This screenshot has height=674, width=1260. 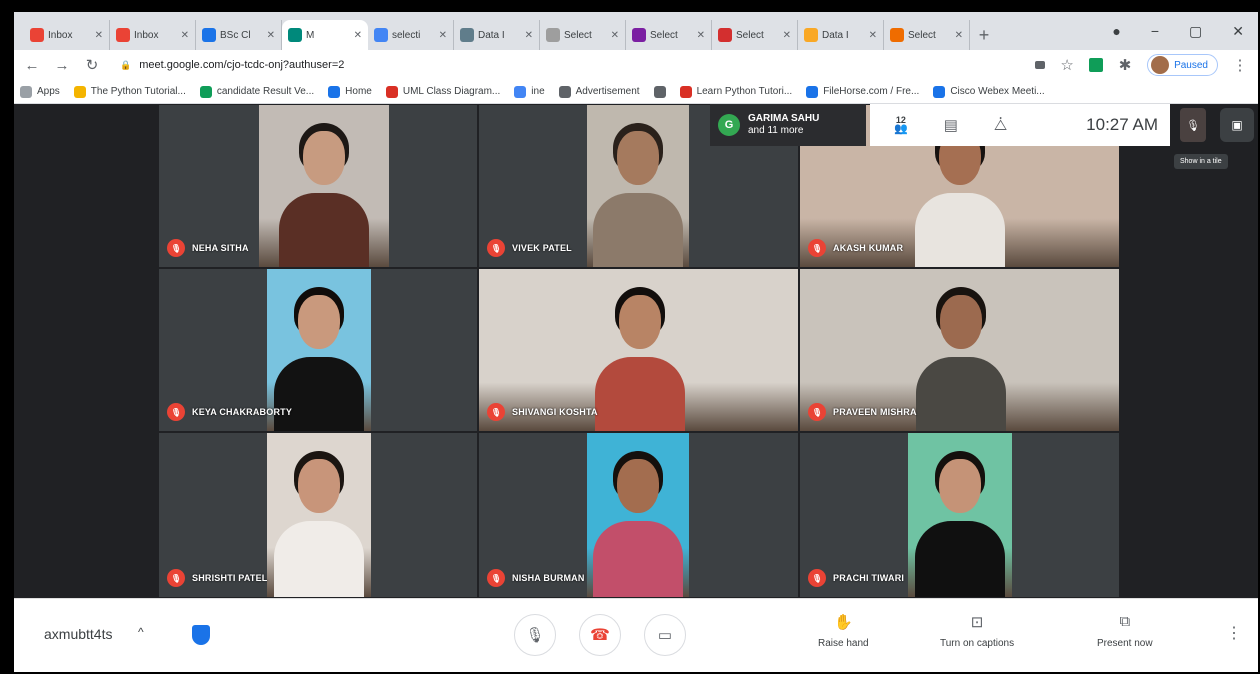 I want to click on minimize-icon: −, so click(x=1155, y=31).